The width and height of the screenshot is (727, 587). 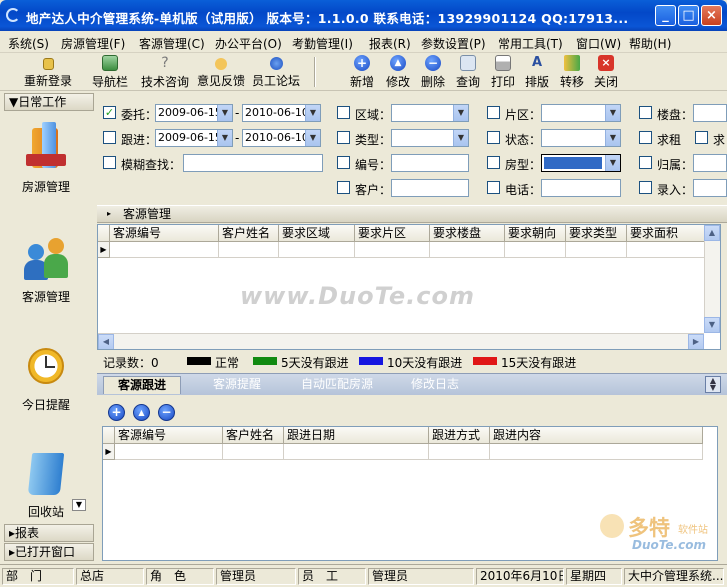 What do you see at coordinates (467, 233) in the screenshot?
I see `column-header: 要求楼盘` at bounding box center [467, 233].